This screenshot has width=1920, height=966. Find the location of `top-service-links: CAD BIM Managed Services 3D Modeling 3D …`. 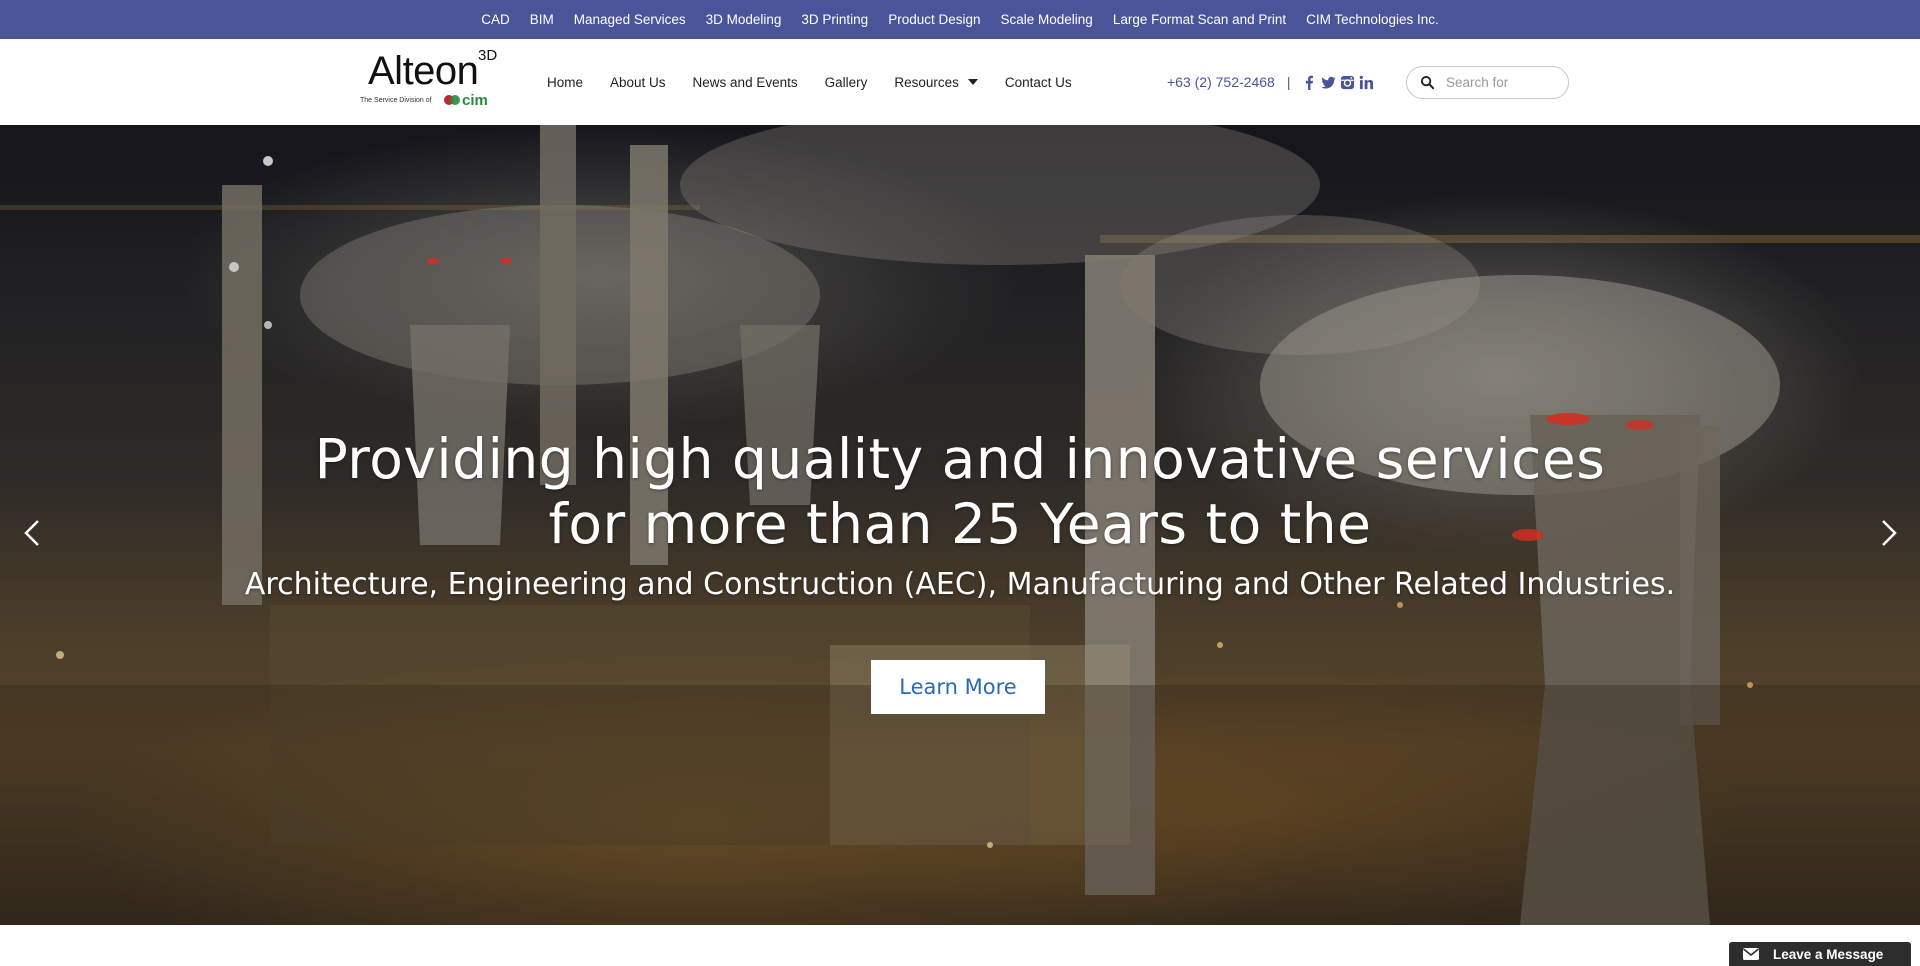

top-service-links: CAD BIM Managed Services 3D Modeling 3D … is located at coordinates (960, 19).